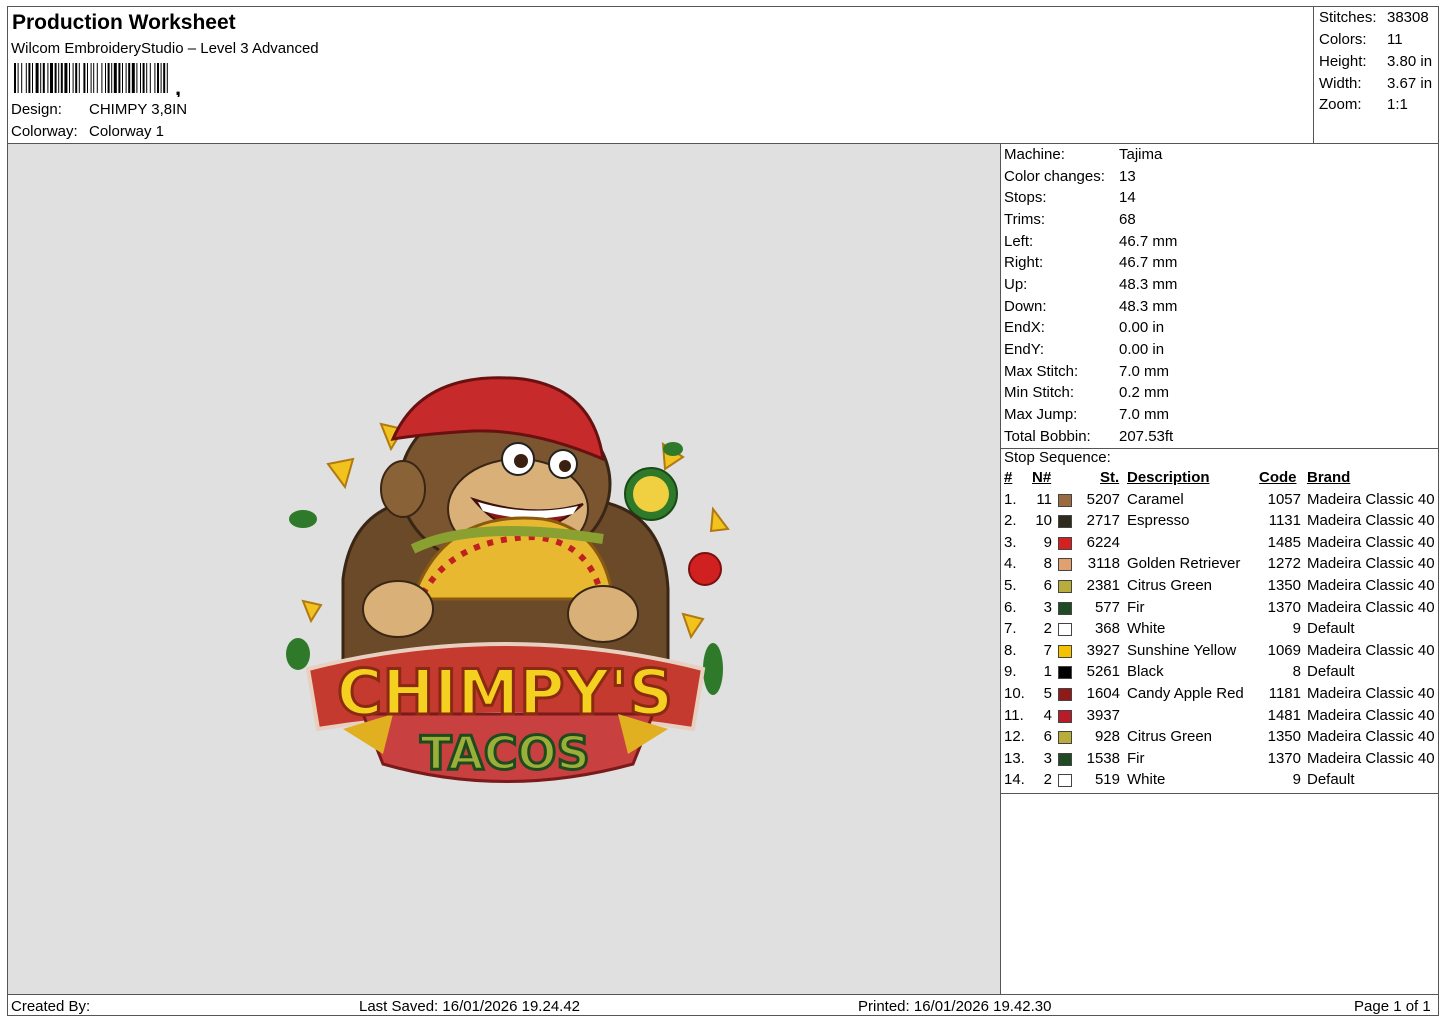 The image size is (1445, 1021). Describe the element at coordinates (1070, 197) in the screenshot. I see `mi-stops: Stops: 14` at that location.